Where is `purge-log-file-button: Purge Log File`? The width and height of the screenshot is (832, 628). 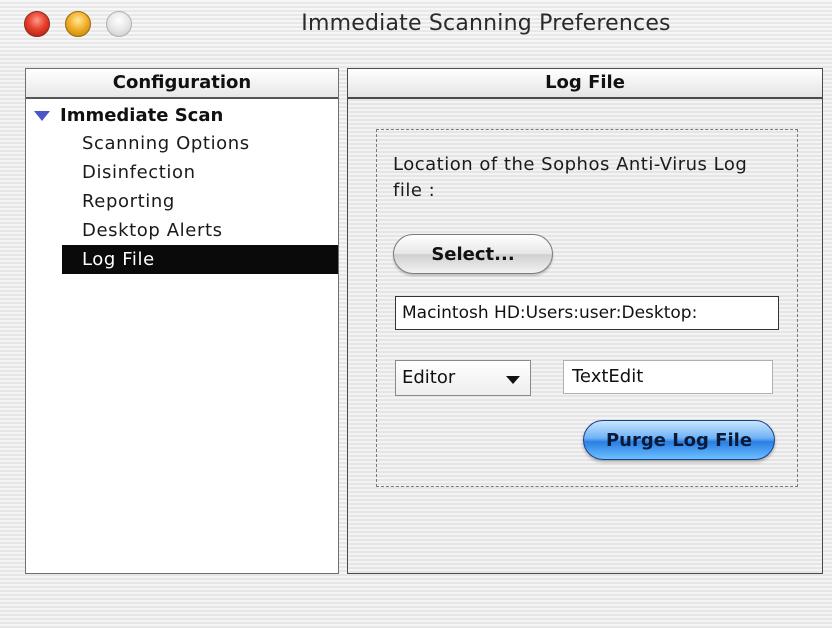 purge-log-file-button: Purge Log File is located at coordinates (679, 440).